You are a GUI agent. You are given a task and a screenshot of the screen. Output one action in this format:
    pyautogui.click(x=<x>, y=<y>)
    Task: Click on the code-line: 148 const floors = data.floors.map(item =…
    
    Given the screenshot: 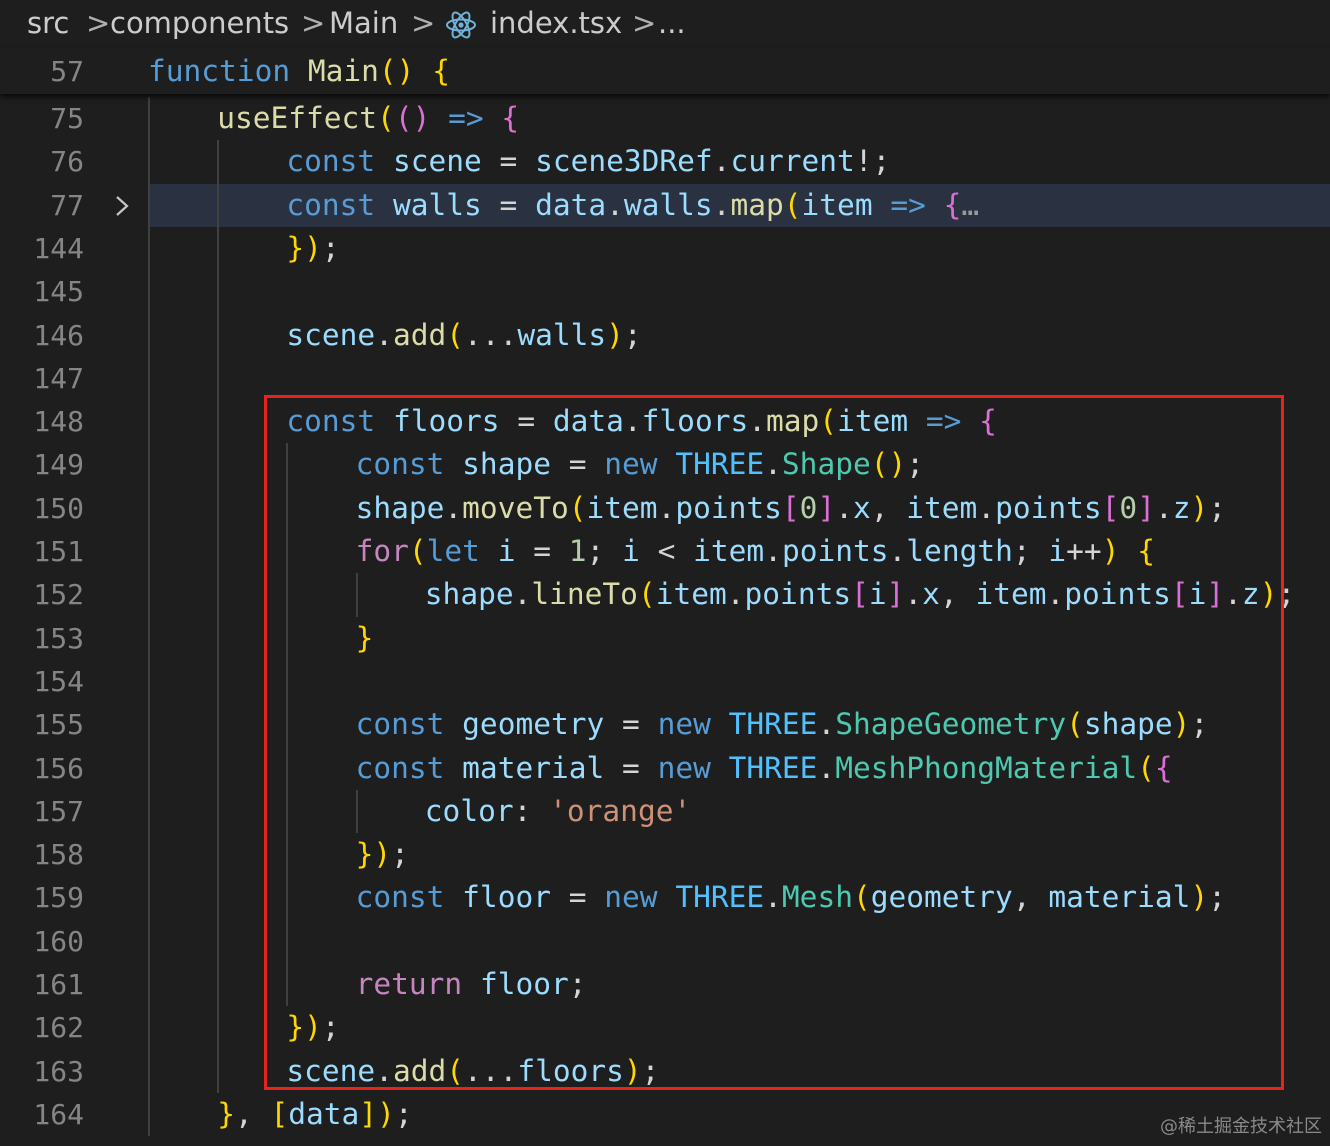 What is the action you would take?
    pyautogui.click(x=665, y=421)
    